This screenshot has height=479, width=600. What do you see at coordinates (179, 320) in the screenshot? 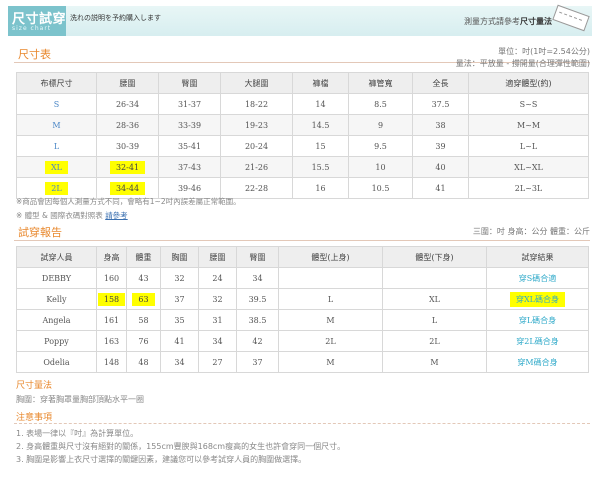
I see `cell-text: 35` at bounding box center [179, 320].